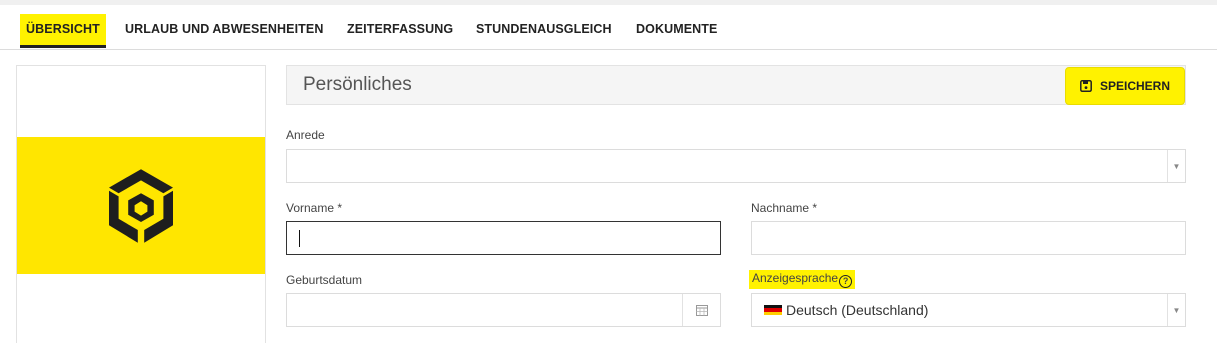 The height and width of the screenshot is (343, 1217). Describe the element at coordinates (305, 135) in the screenshot. I see `anrede-label: Anrede` at that location.